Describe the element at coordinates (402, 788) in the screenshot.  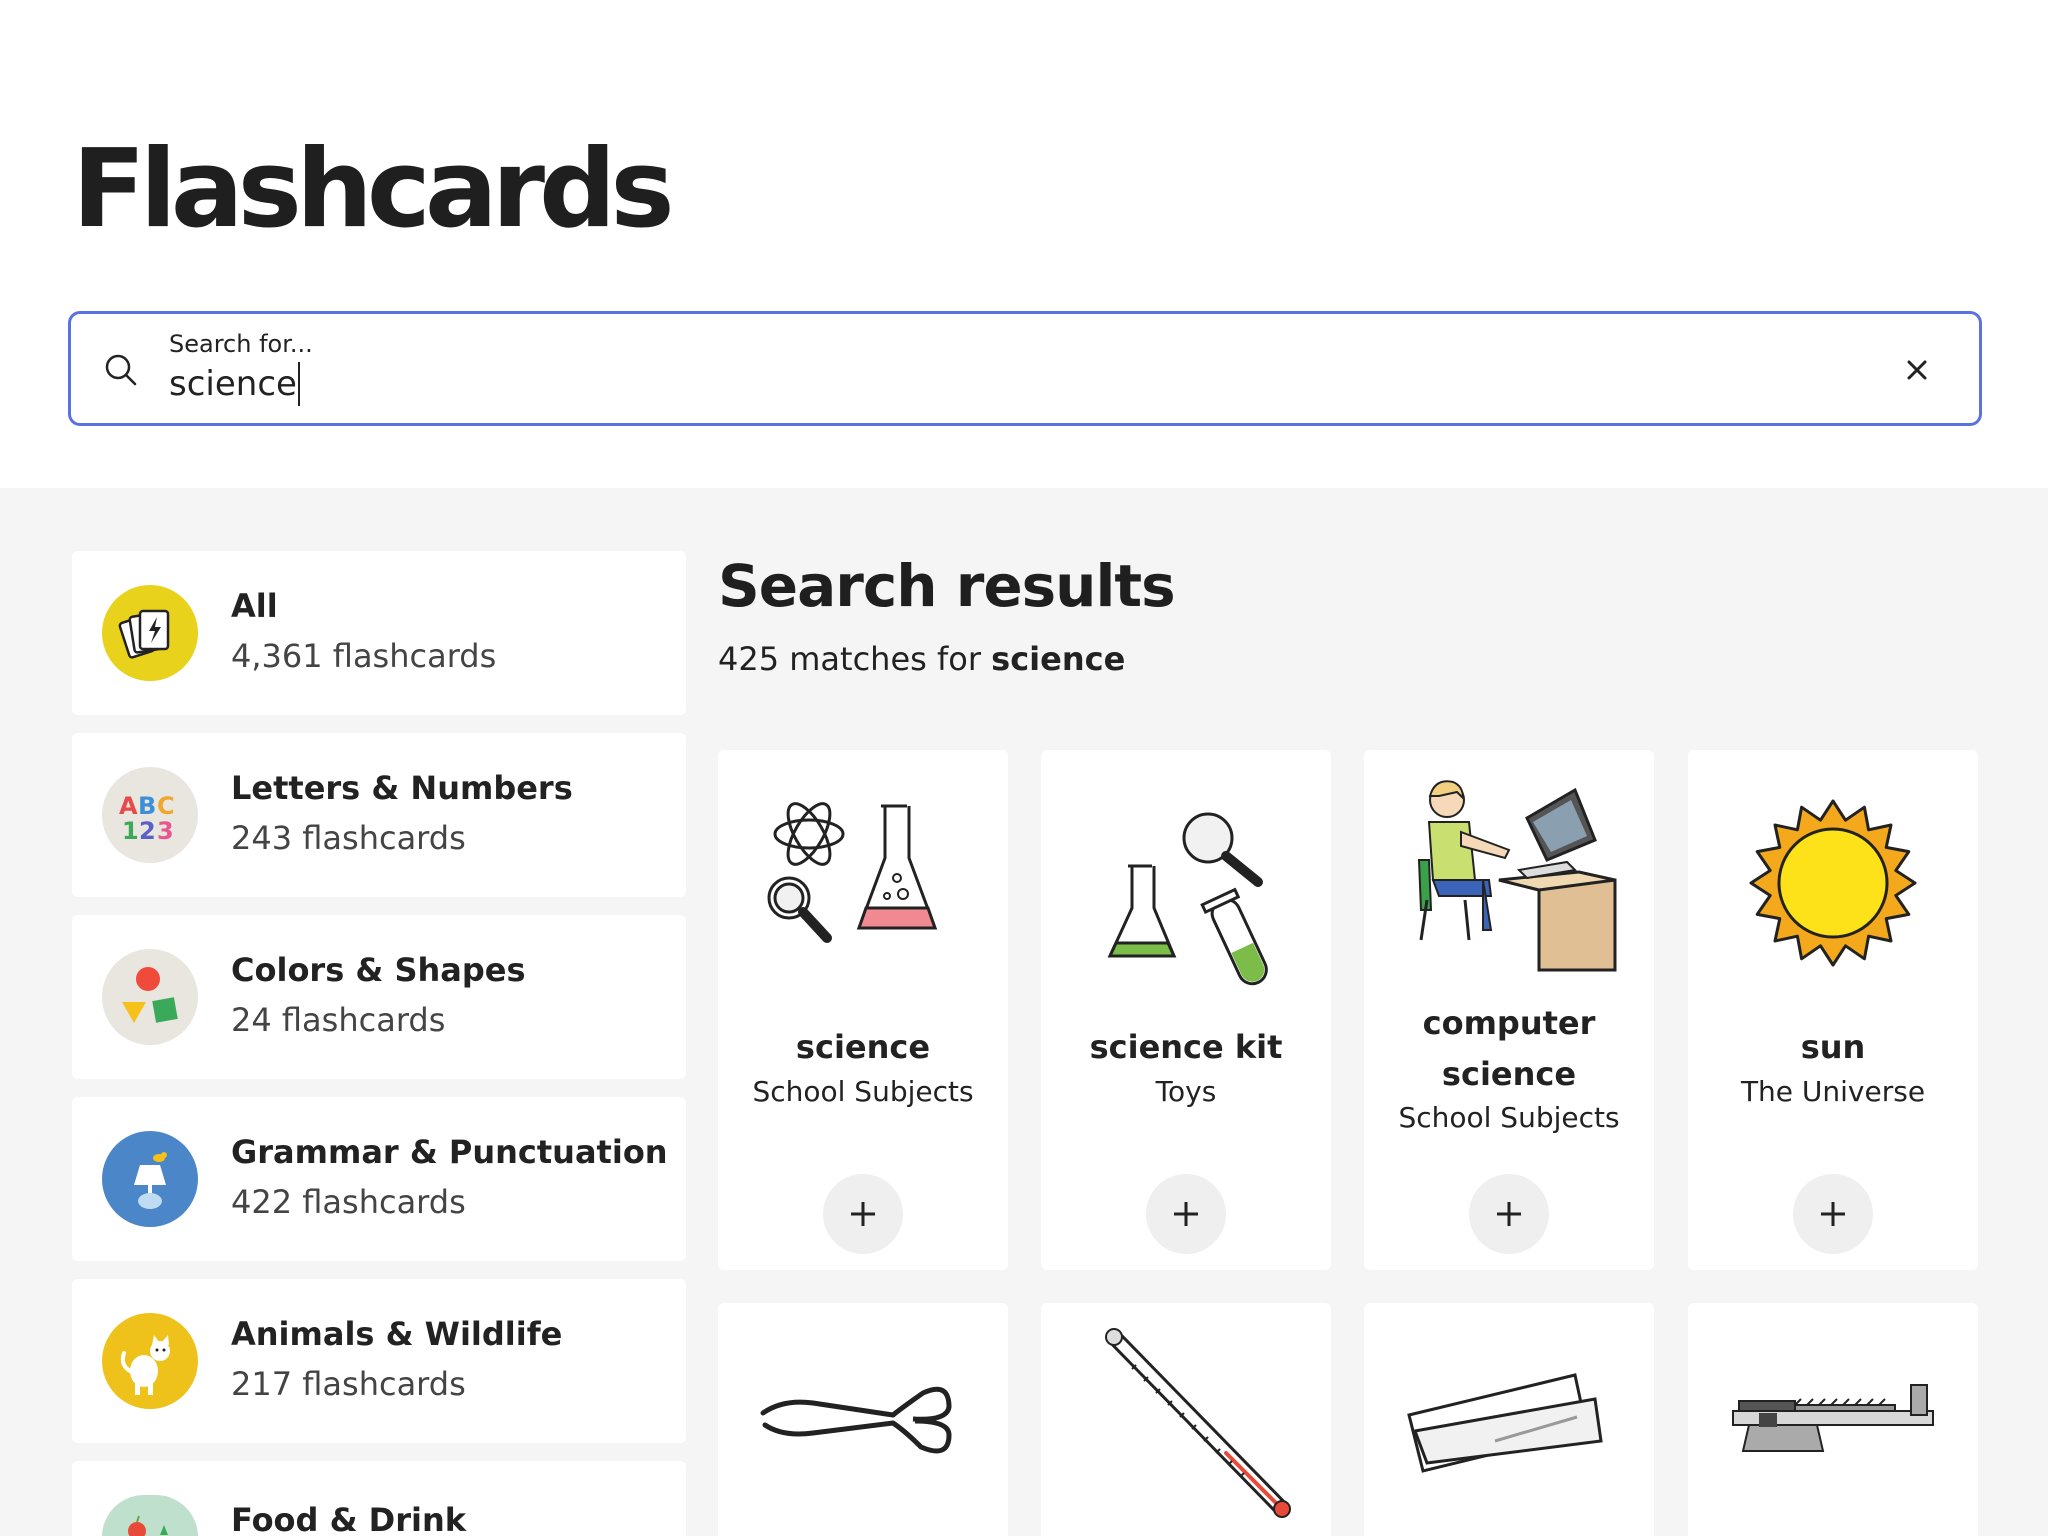
I see `category-name: Letters & Numbers` at that location.